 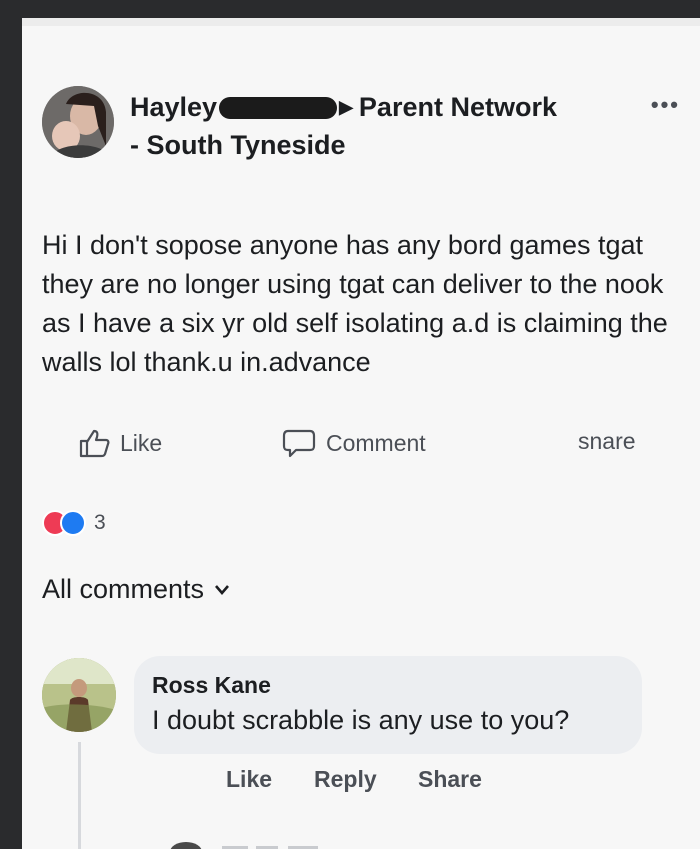 I want to click on share-button: snare, so click(x=607, y=441).